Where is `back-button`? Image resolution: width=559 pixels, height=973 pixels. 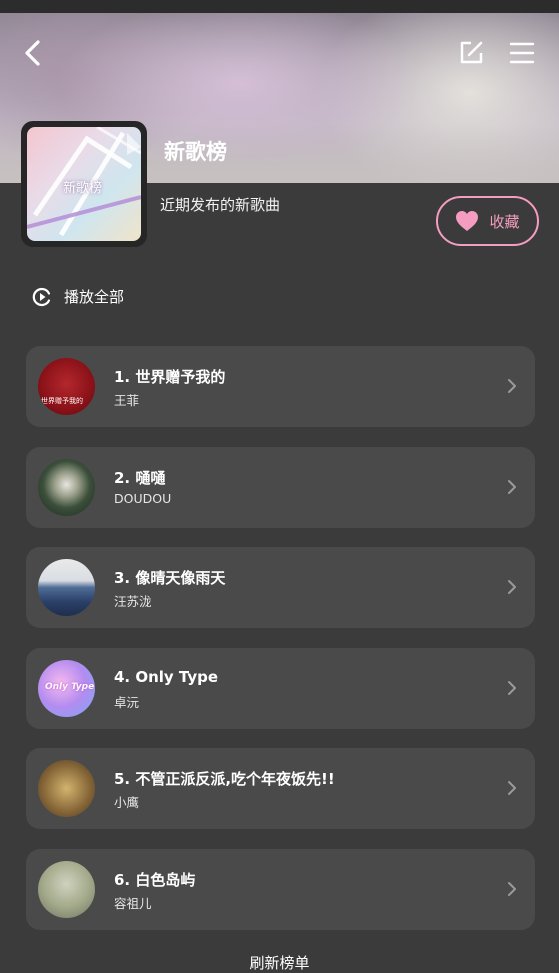
back-button is located at coordinates (33, 53).